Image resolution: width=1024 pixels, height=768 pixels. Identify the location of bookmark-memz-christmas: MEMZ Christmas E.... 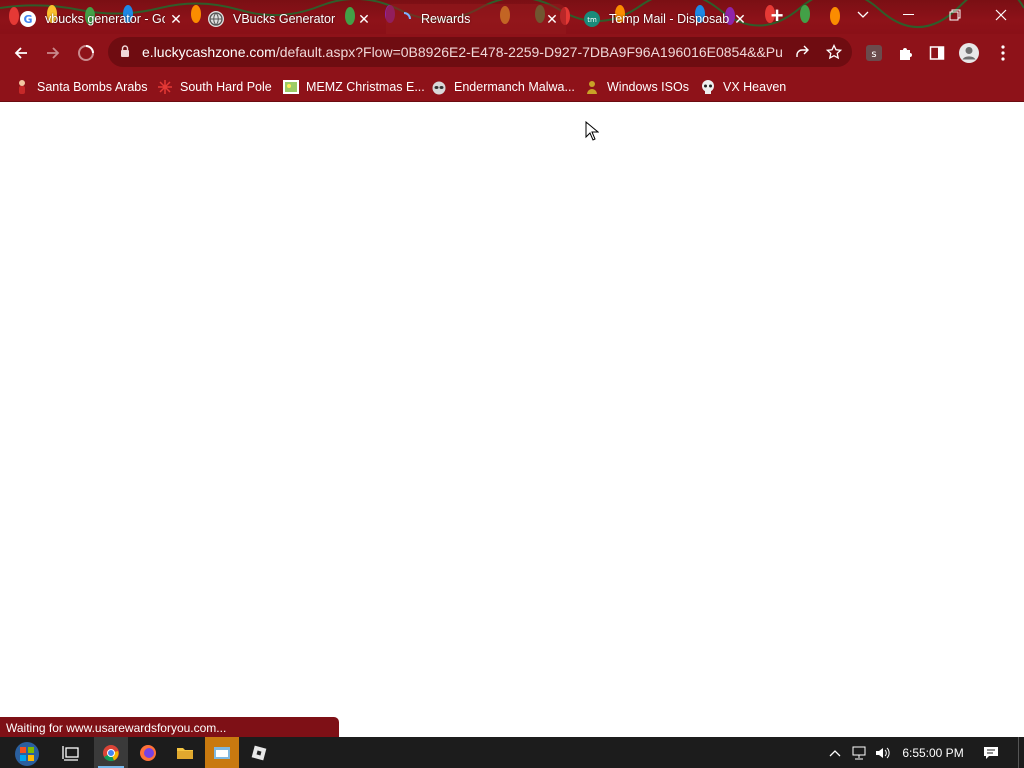
(354, 87).